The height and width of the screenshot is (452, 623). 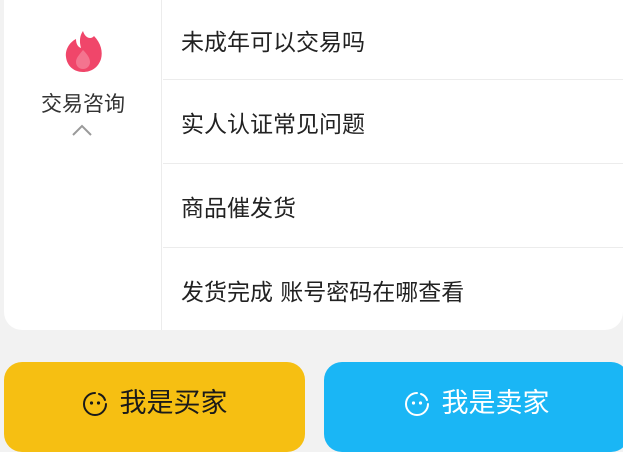 What do you see at coordinates (393, 289) in the screenshot?
I see `question-item-account-password: 发货完成 账号密码在哪查看` at bounding box center [393, 289].